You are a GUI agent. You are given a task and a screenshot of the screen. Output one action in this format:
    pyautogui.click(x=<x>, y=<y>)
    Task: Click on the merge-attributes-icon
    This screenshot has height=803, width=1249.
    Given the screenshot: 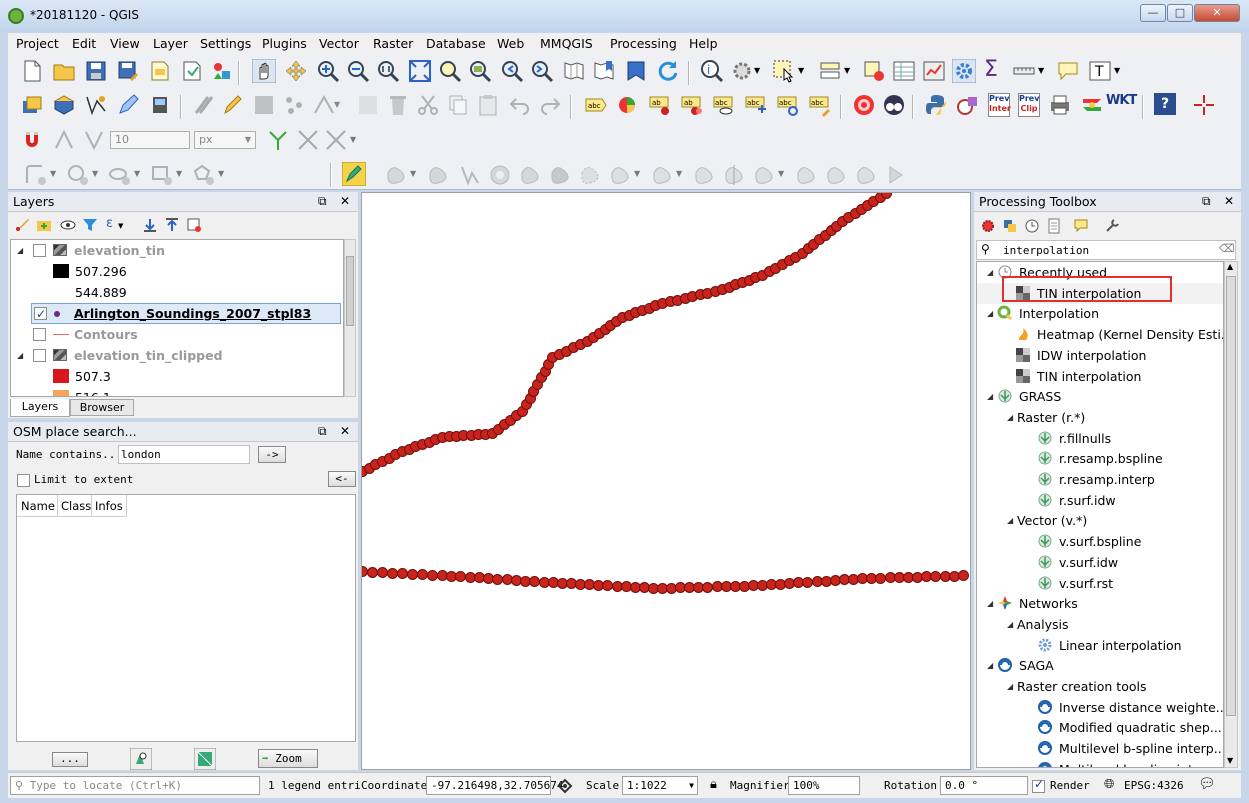 What is the action you would take?
    pyautogui.click(x=836, y=175)
    